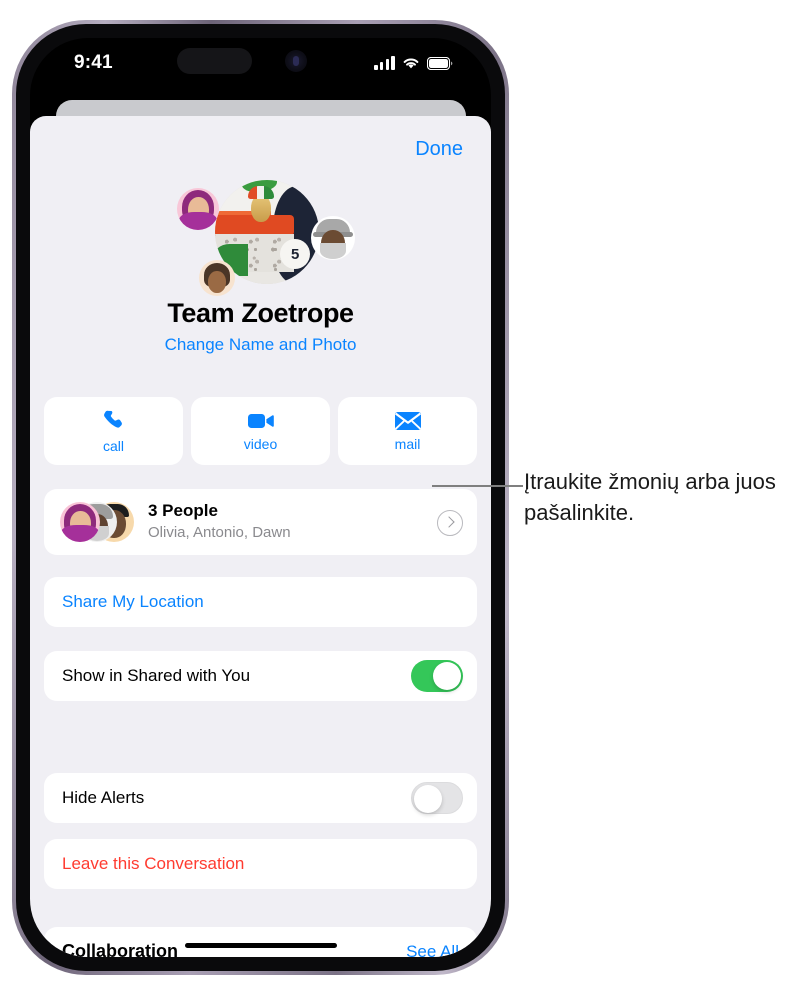  What do you see at coordinates (260, 522) in the screenshot?
I see `people-row: 3 People Olivia, Antonio, Dawn` at bounding box center [260, 522].